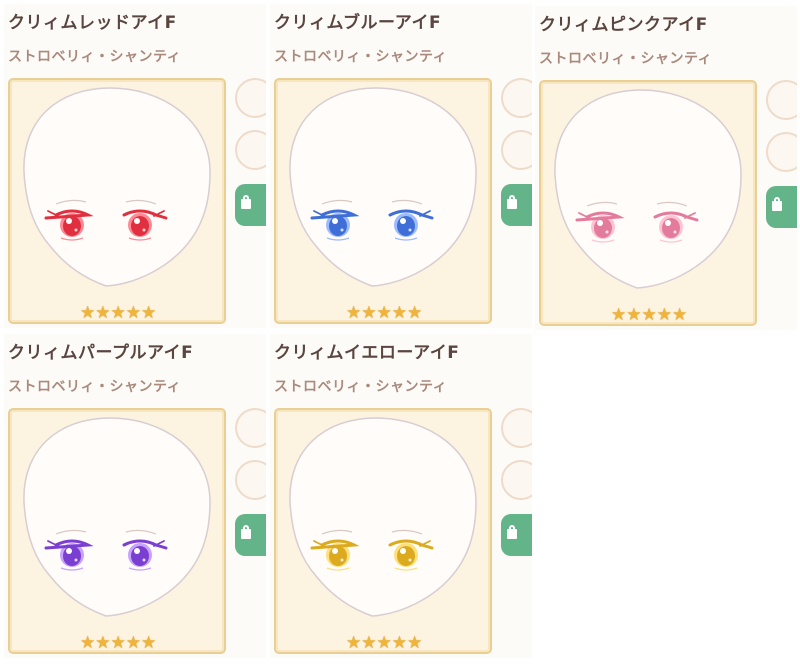  I want to click on item-name: クリィムブルーアイF, so click(358, 23).